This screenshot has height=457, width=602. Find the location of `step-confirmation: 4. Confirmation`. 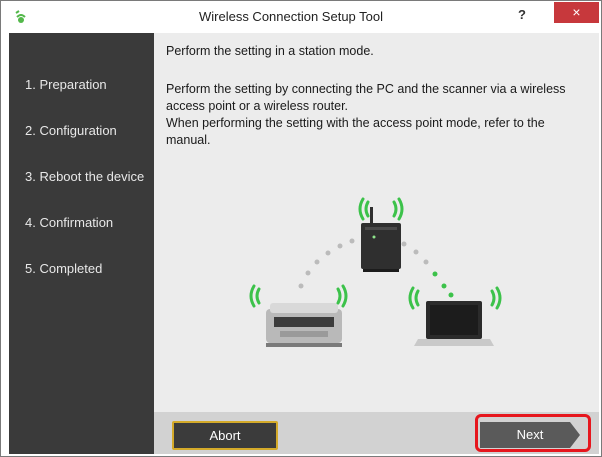

step-confirmation: 4. Confirmation is located at coordinates (69, 222).